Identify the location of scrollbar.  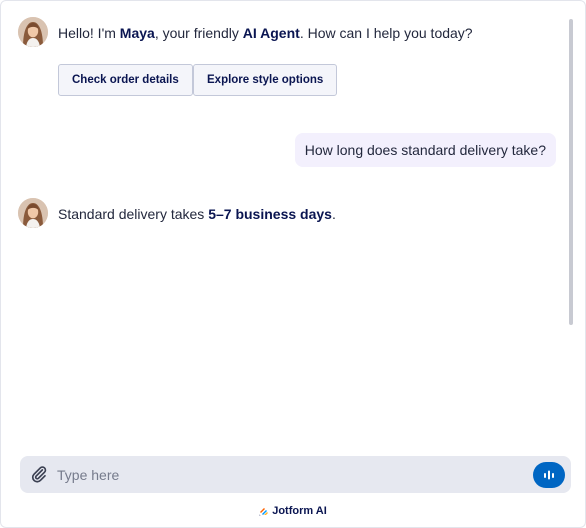
(571, 172).